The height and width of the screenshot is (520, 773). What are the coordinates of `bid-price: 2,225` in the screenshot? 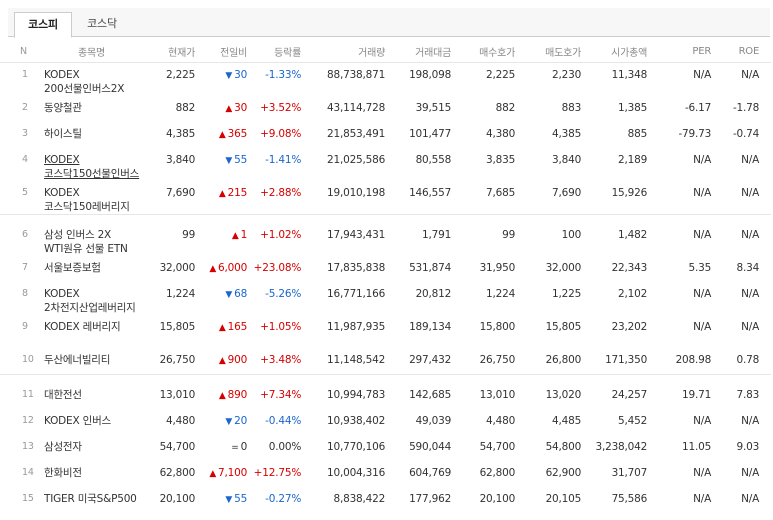 It's located at (501, 75).